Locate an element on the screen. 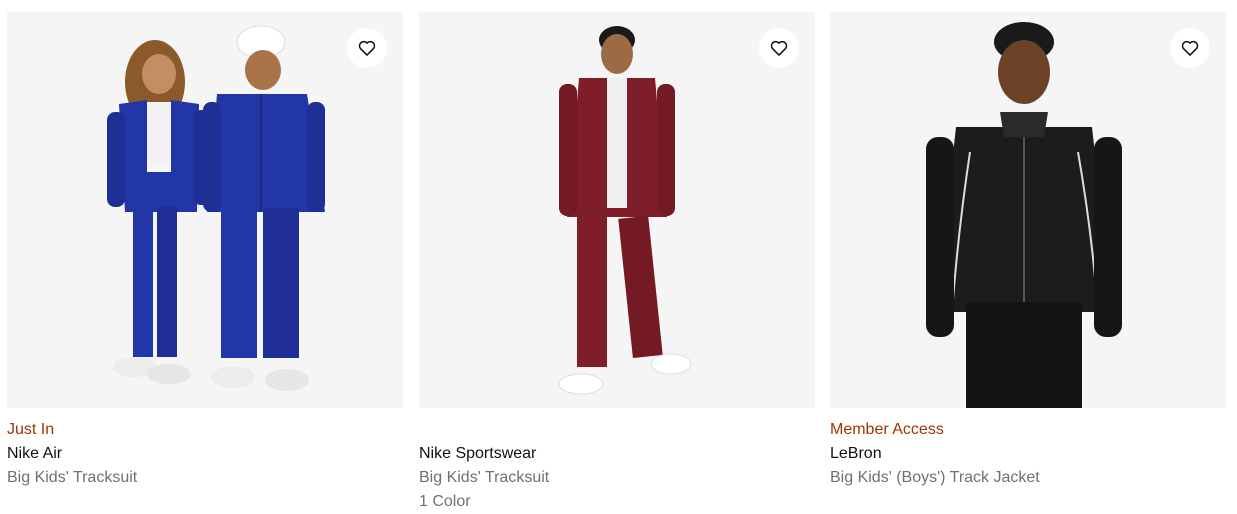 This screenshot has height=514, width=1237. product-photo-black-track-jacket-kid is located at coordinates (1024, 215).